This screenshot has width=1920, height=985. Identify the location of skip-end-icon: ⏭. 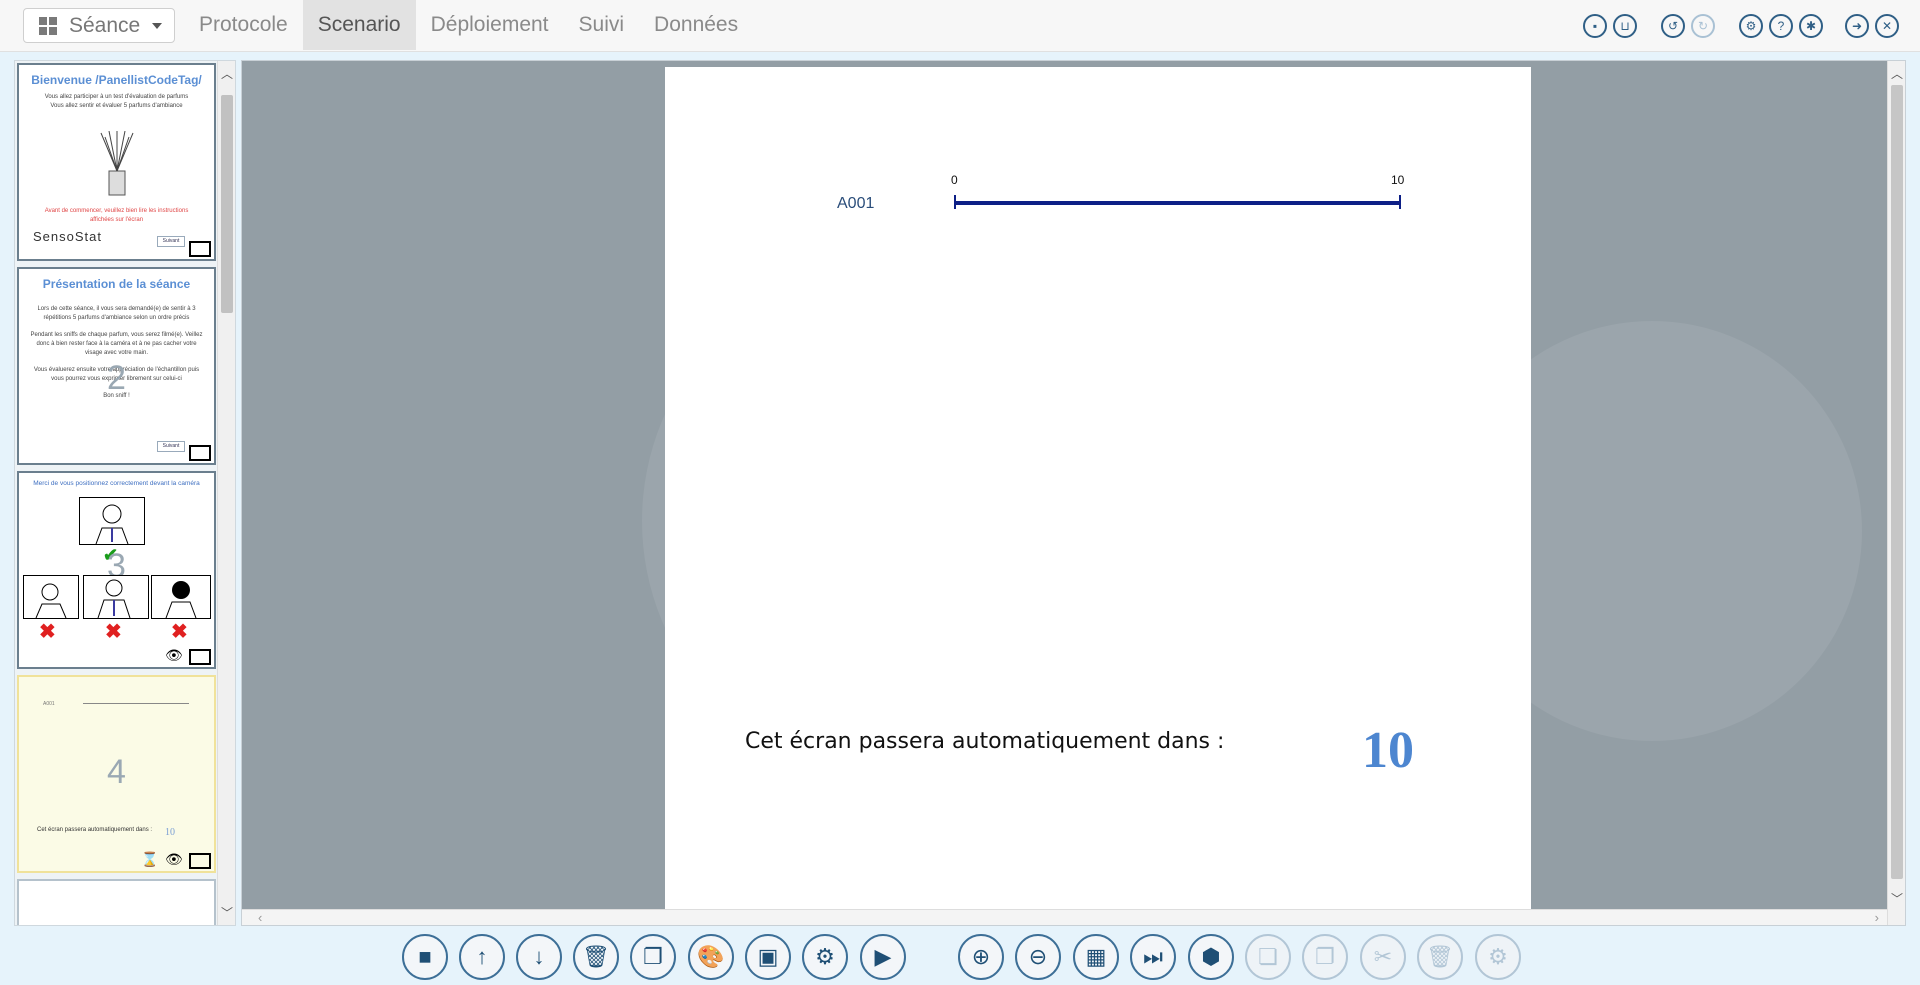
(1153, 956).